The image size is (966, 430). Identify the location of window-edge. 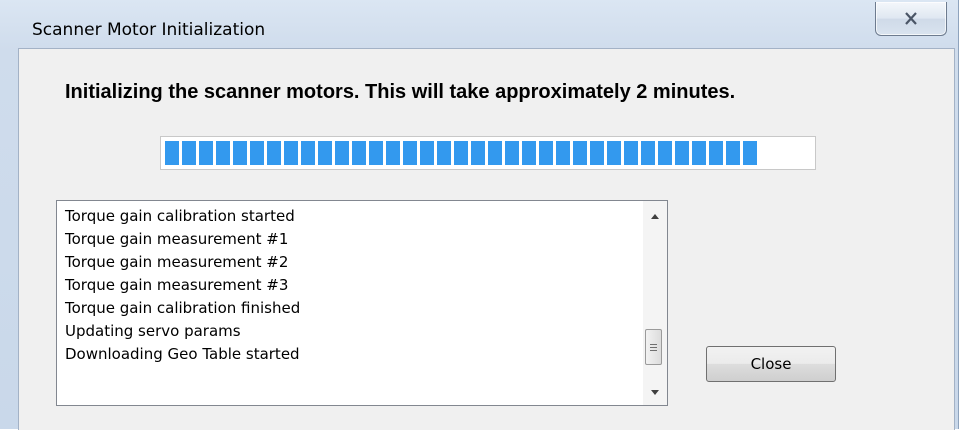
(962, 214).